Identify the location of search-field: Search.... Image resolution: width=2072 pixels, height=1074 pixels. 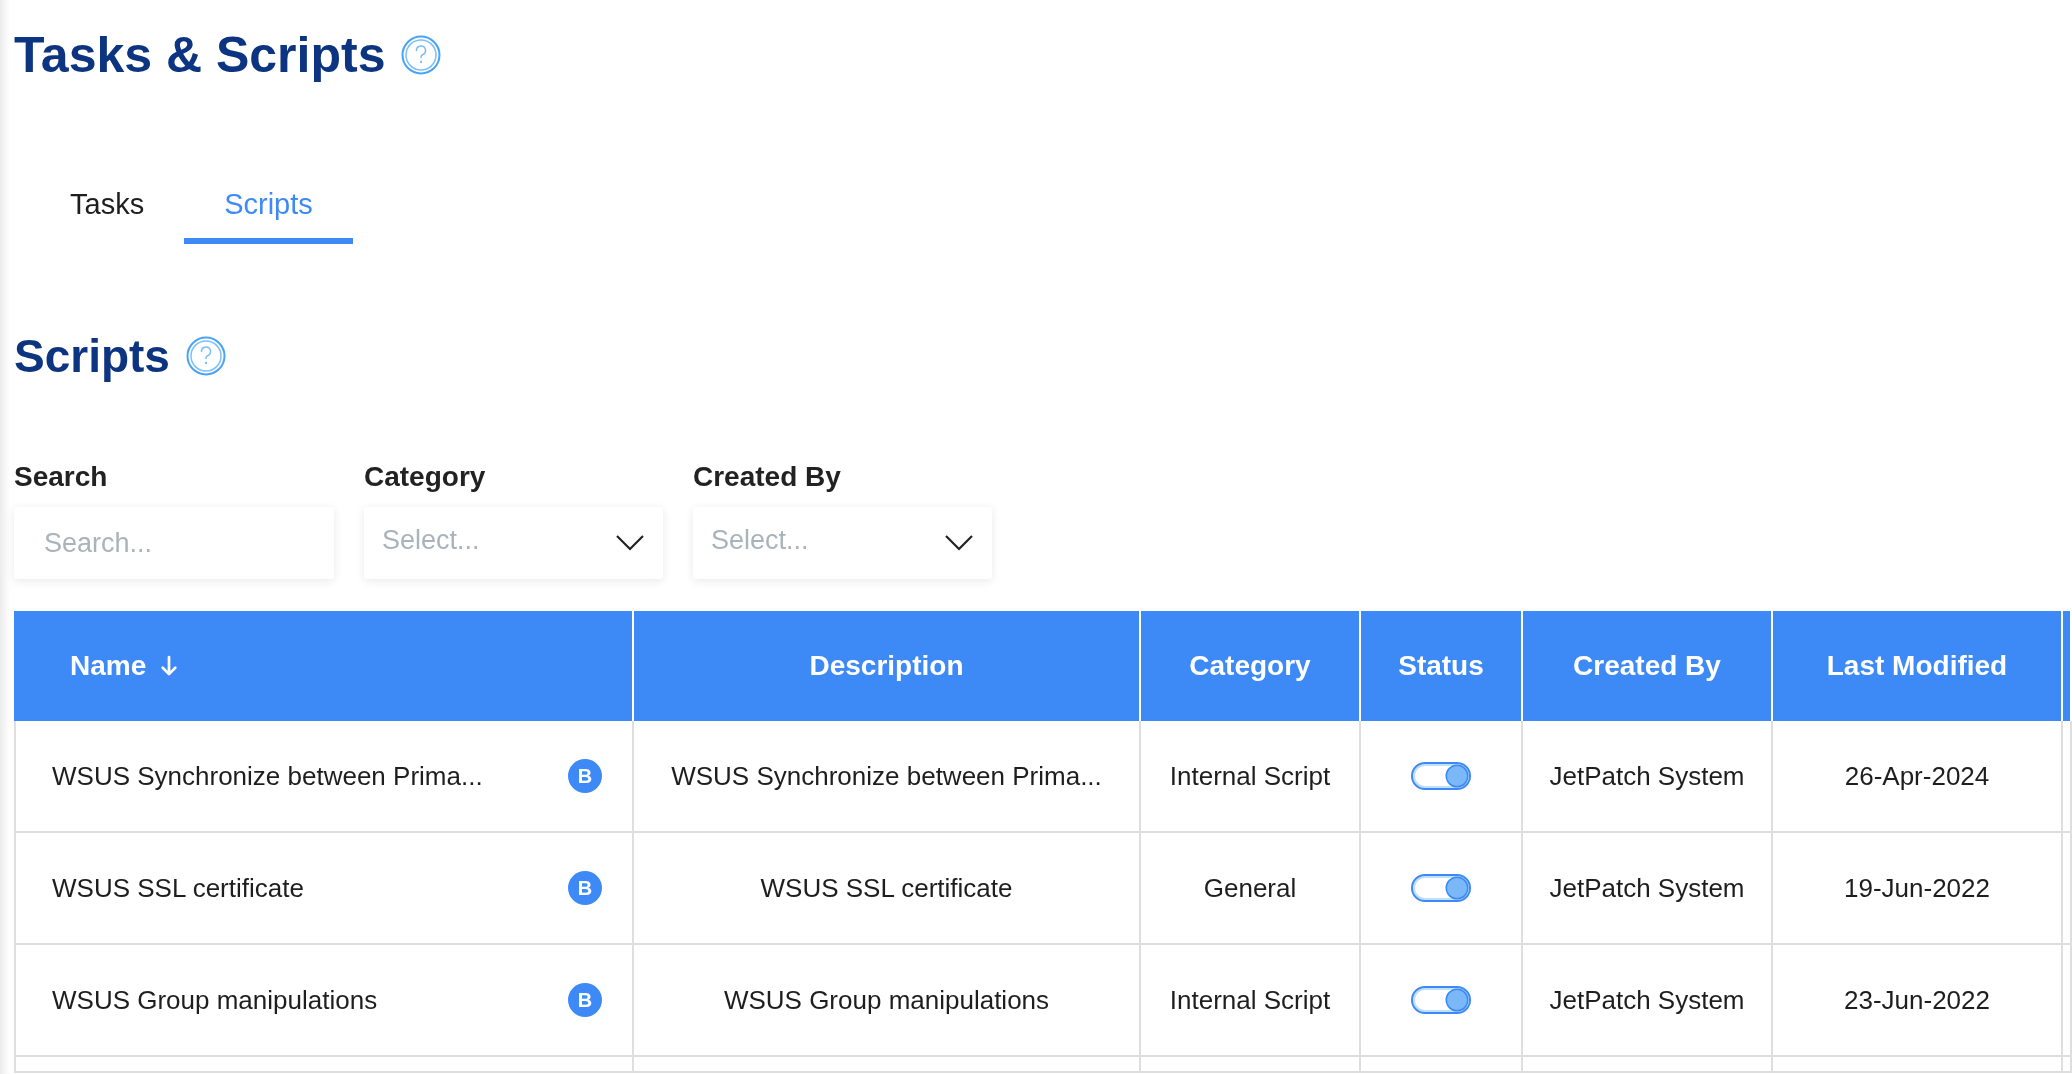
(174, 543).